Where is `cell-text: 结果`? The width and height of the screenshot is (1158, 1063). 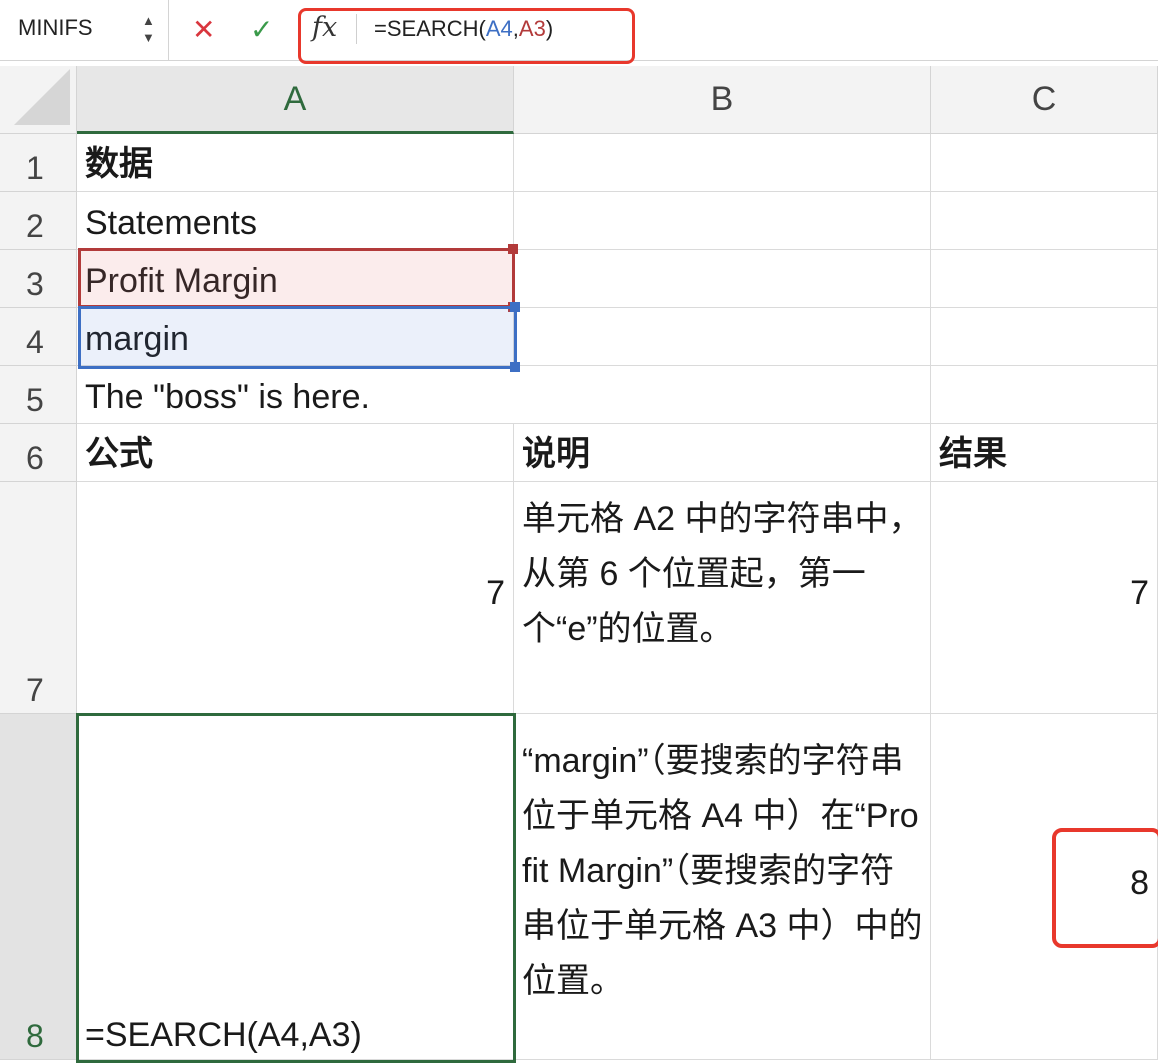
cell-text: 结果 is located at coordinates (973, 454).